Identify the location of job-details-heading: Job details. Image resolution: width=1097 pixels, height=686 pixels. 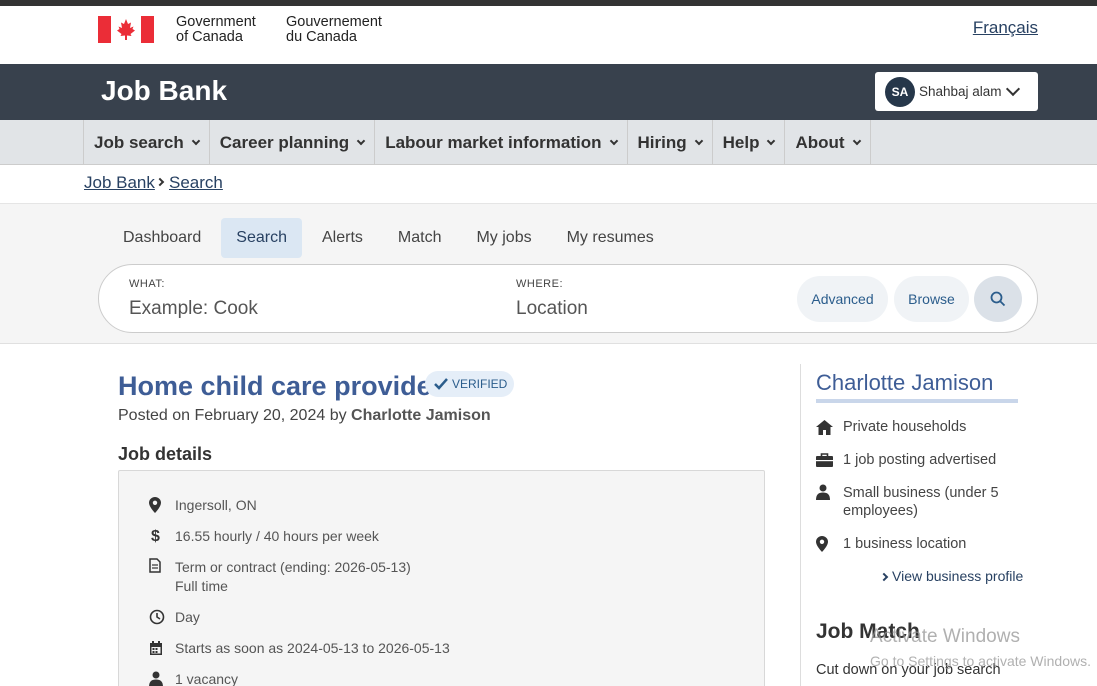
(165, 454).